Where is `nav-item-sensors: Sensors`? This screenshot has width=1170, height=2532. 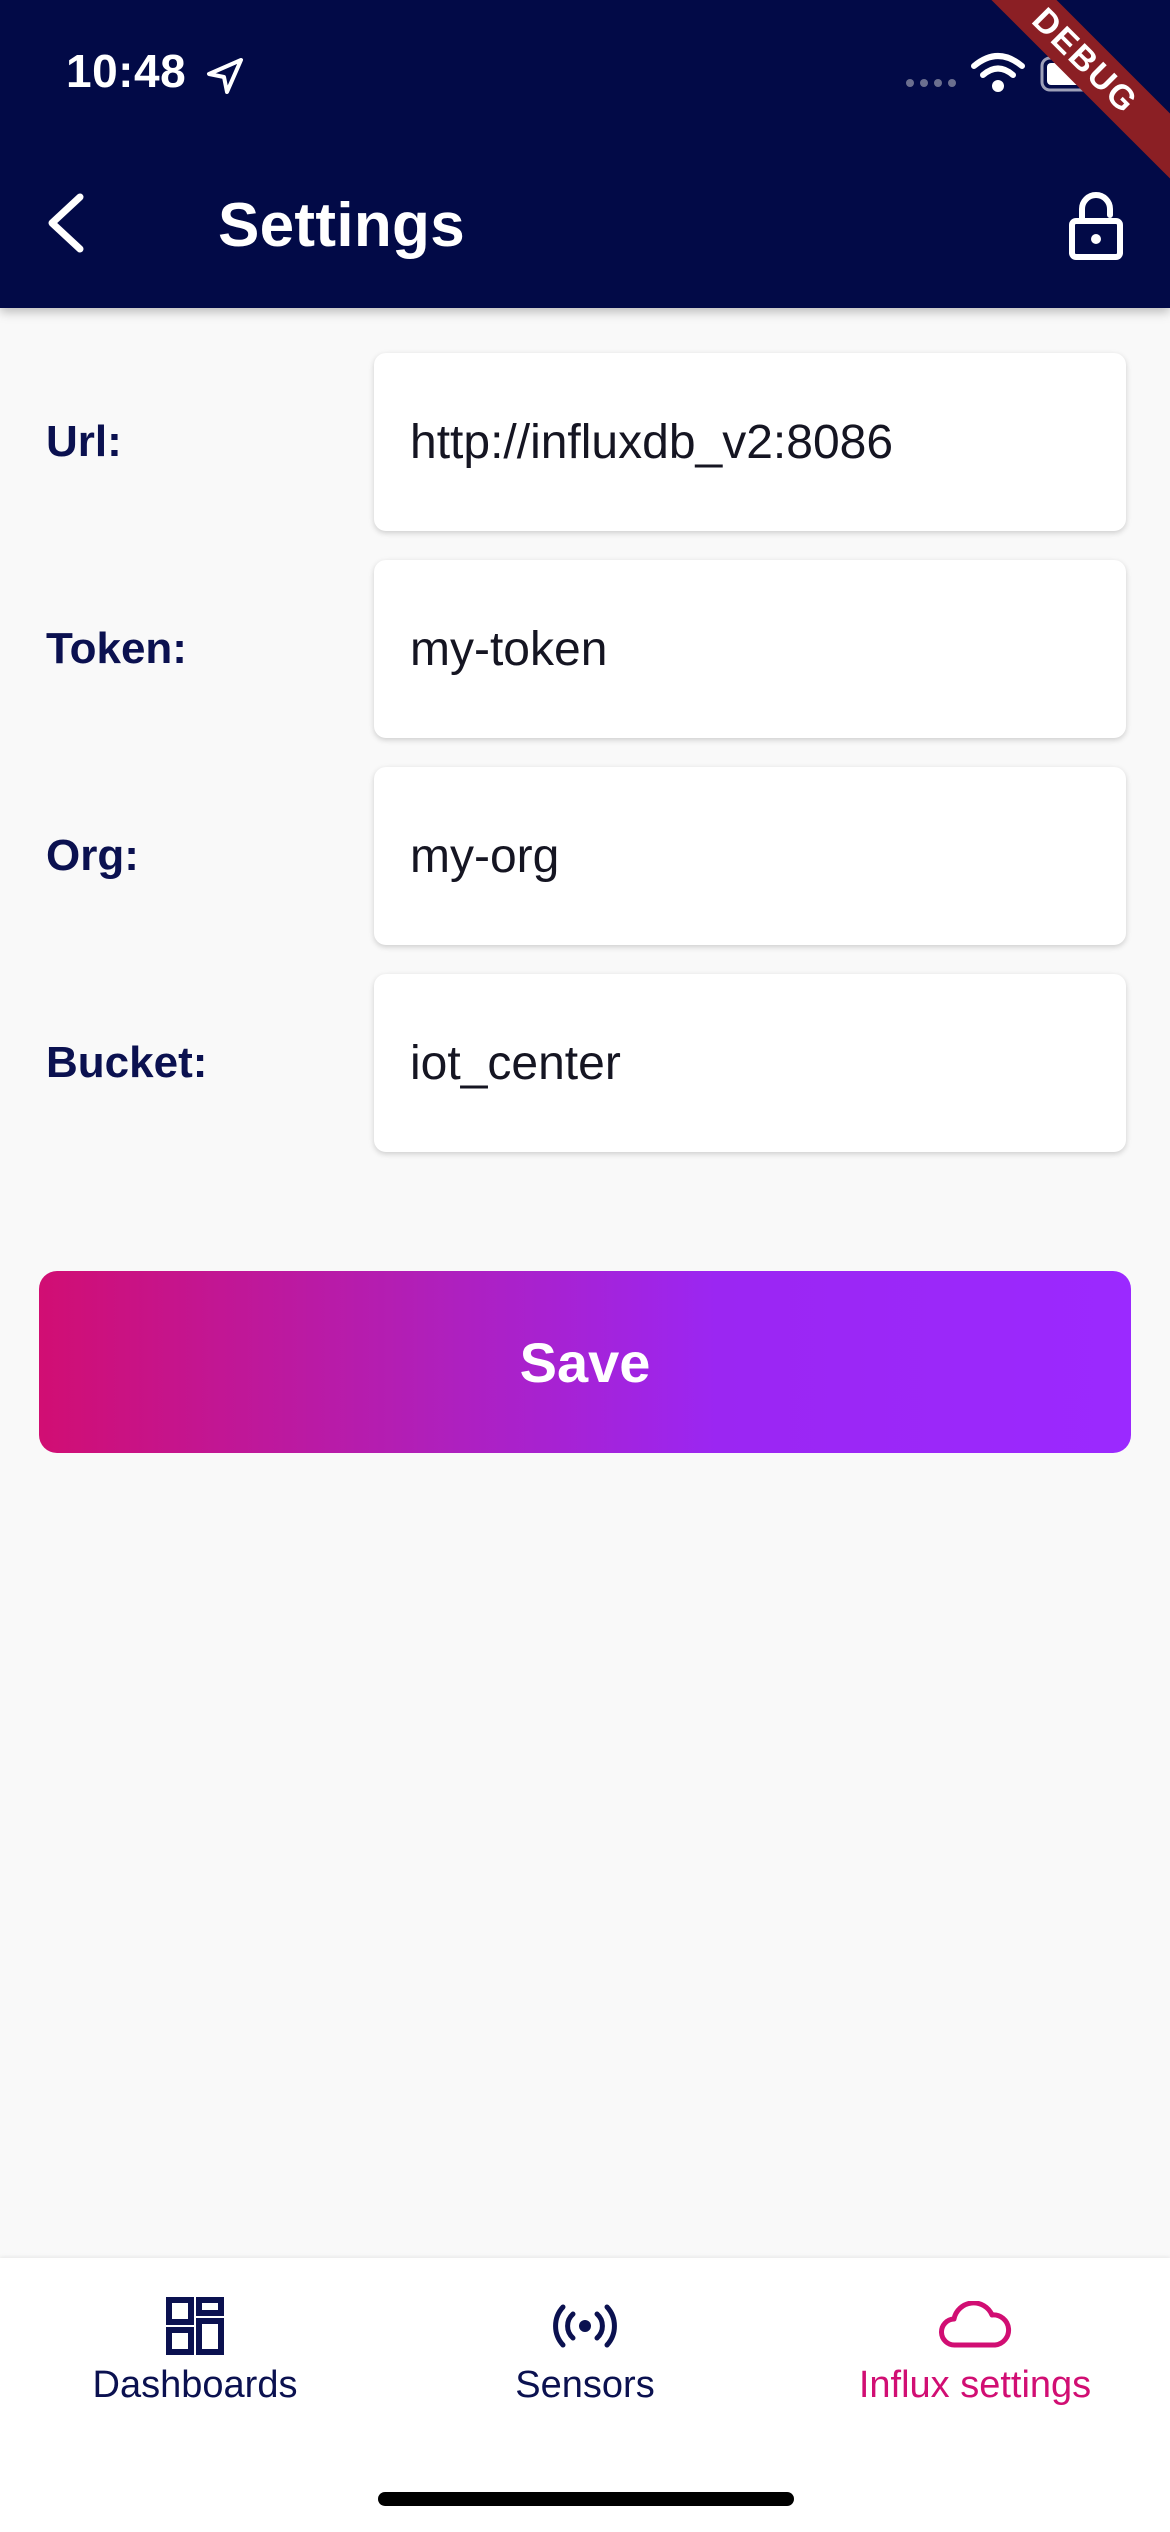
nav-item-sensors: Sensors is located at coordinates (585, 2333).